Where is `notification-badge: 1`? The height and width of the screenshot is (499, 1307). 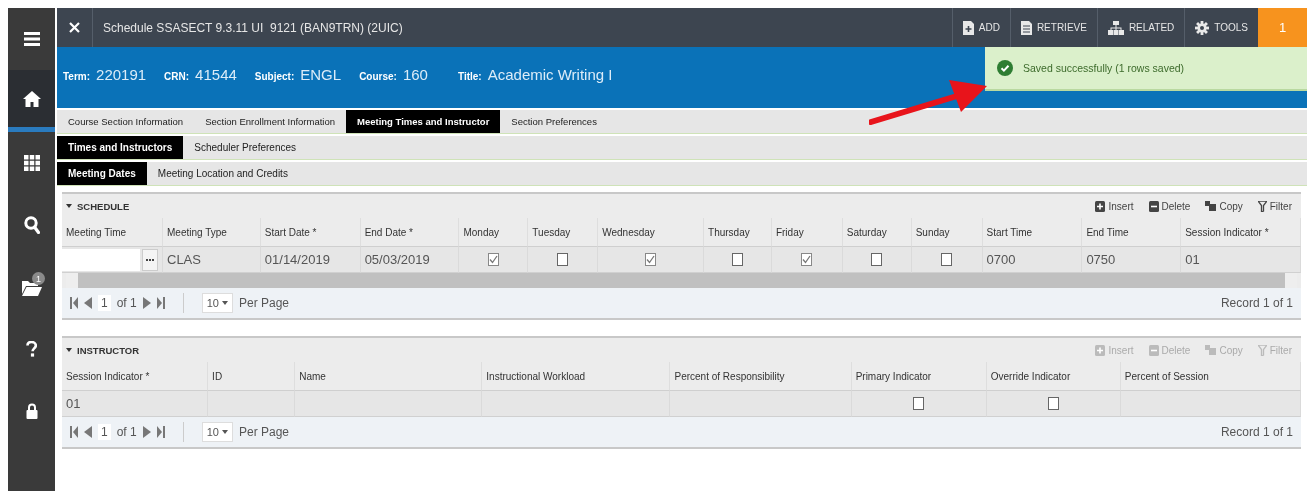
notification-badge: 1 is located at coordinates (38, 278).